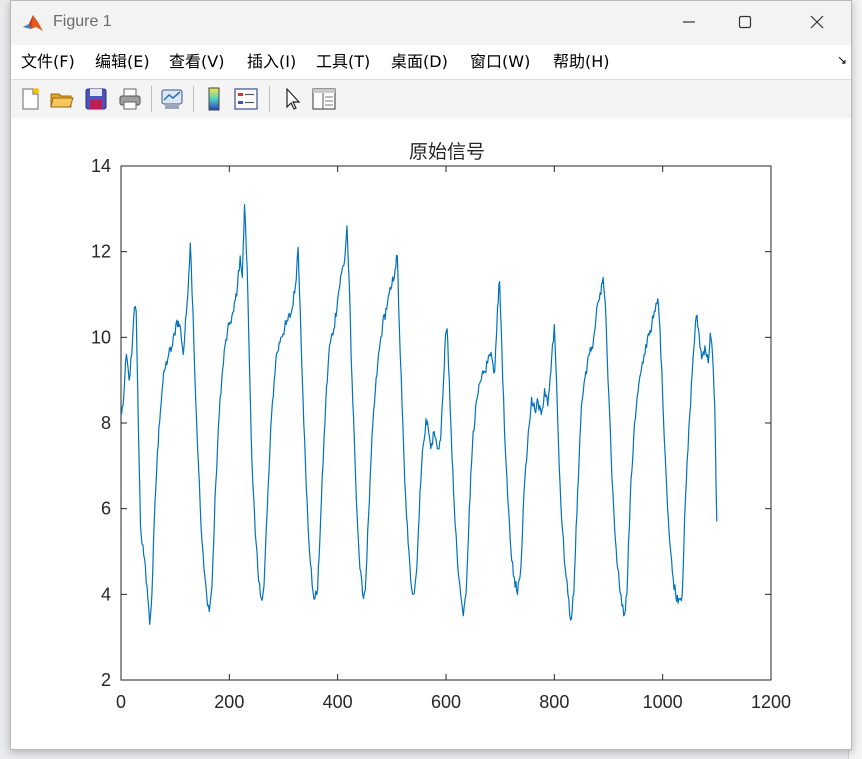 The width and height of the screenshot is (862, 759). I want to click on new-figure-icon, so click(30, 99).